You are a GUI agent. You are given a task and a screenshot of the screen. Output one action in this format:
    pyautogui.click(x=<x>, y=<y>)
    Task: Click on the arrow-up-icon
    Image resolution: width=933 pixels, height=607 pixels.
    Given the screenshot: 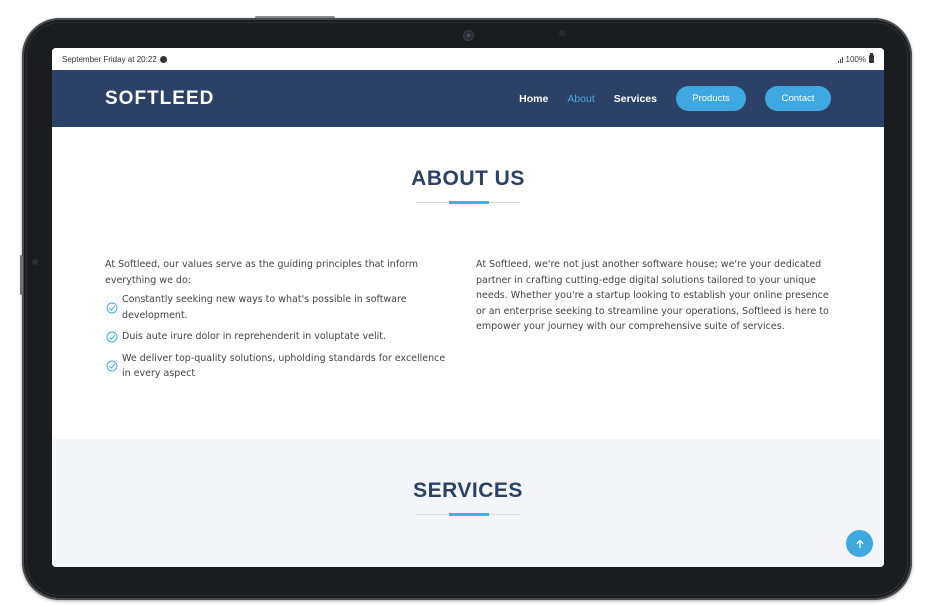 What is the action you would take?
    pyautogui.click(x=859, y=543)
    